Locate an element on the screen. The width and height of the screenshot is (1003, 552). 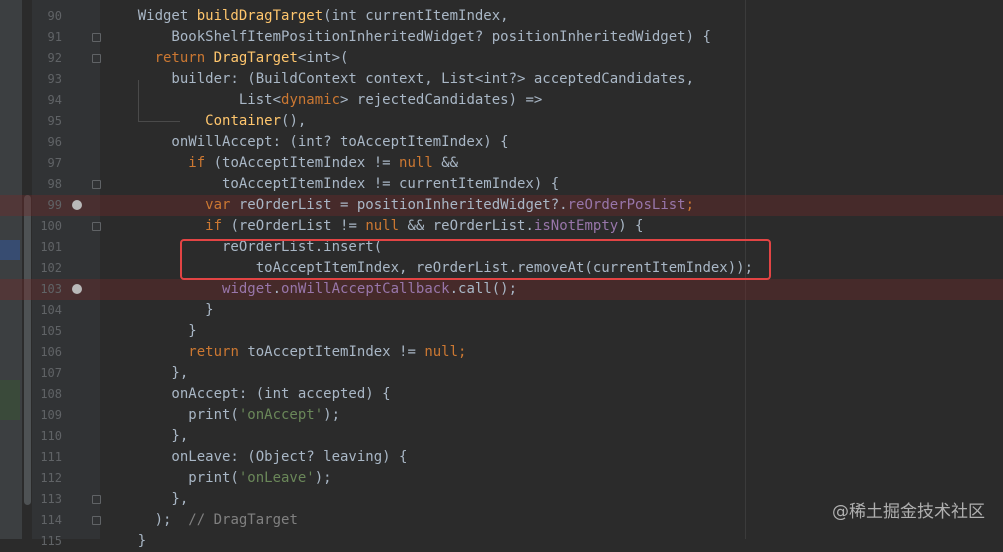
line-number: 100 is located at coordinates (47, 226).